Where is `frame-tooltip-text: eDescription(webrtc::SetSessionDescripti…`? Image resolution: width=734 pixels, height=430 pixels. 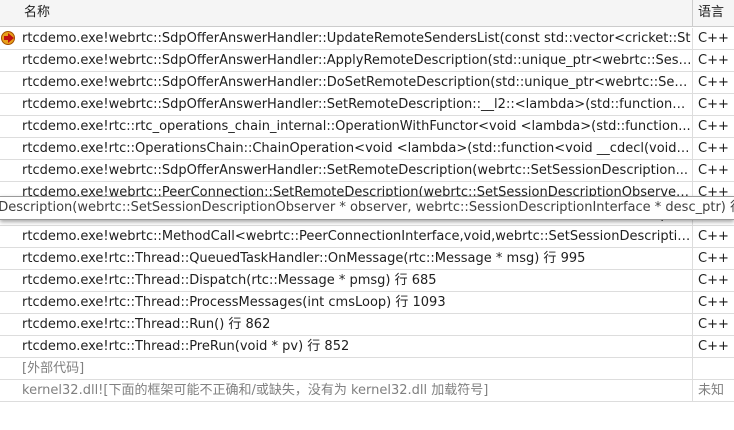 frame-tooltip-text: eDescription(webrtc::SetSessionDescripti… is located at coordinates (367, 207).